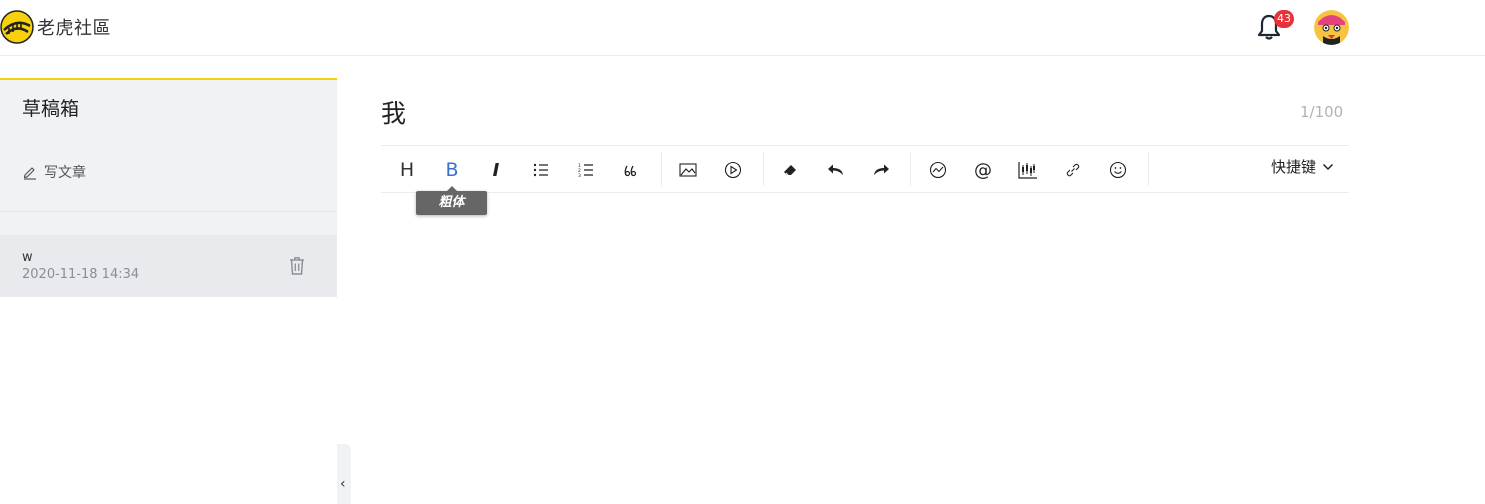 This screenshot has width=1485, height=504. I want to click on image-icon, so click(688, 170).